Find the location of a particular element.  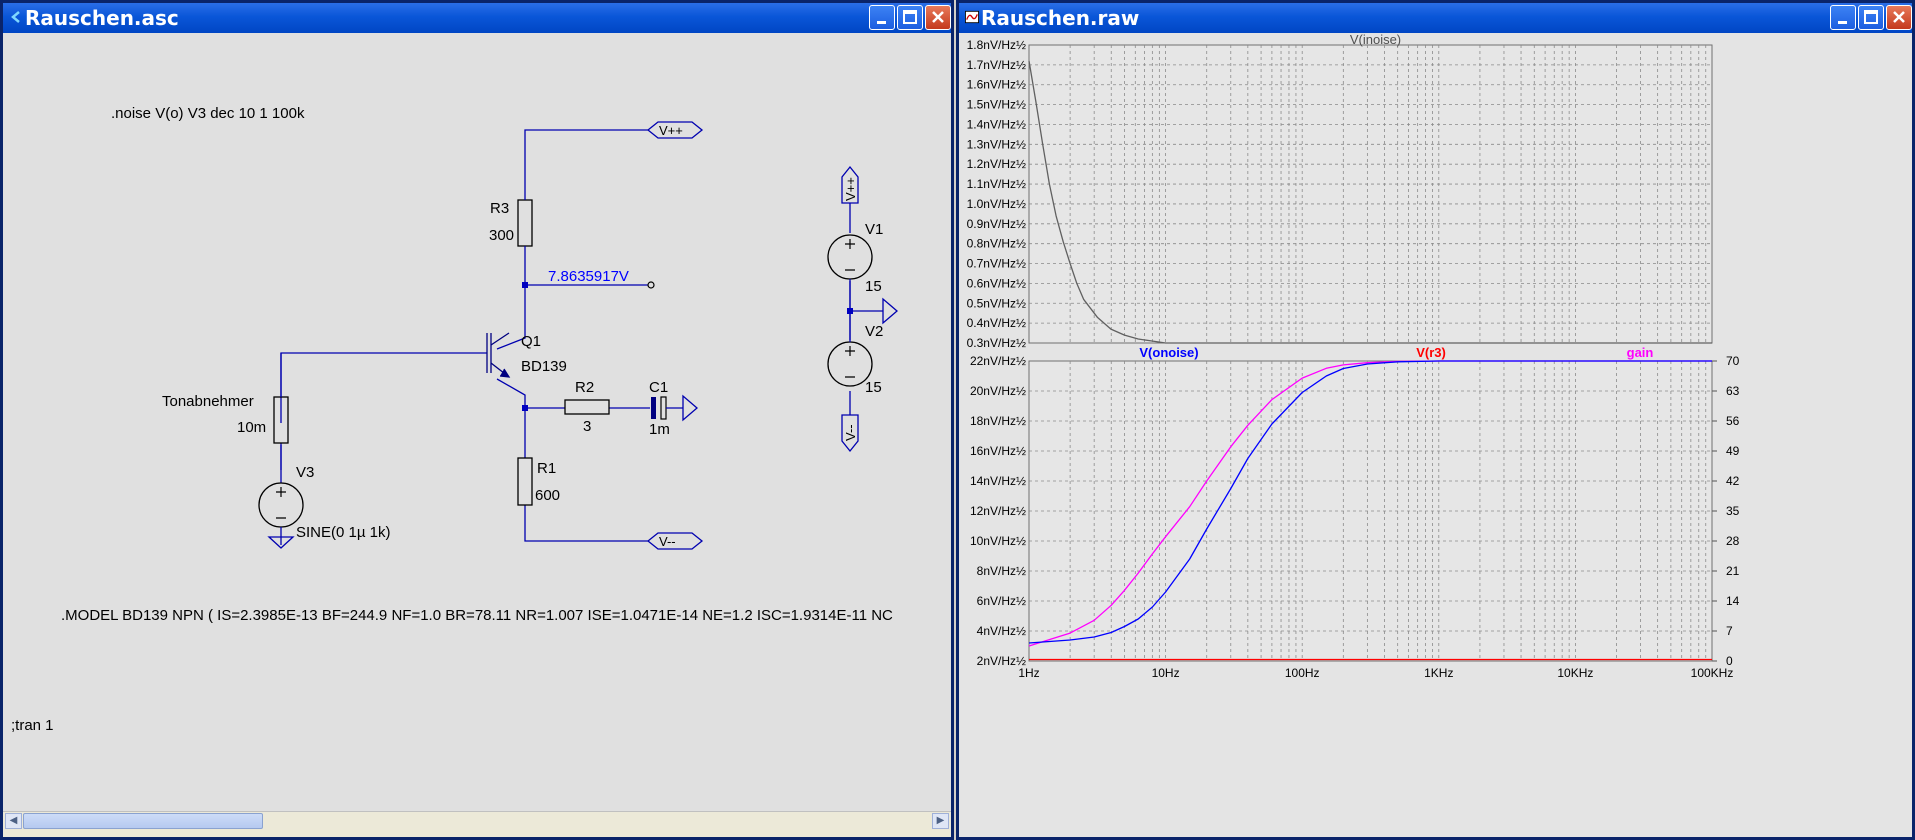

top-y-tick-label: 0.7nV/Hz½ is located at coordinates (996, 264).